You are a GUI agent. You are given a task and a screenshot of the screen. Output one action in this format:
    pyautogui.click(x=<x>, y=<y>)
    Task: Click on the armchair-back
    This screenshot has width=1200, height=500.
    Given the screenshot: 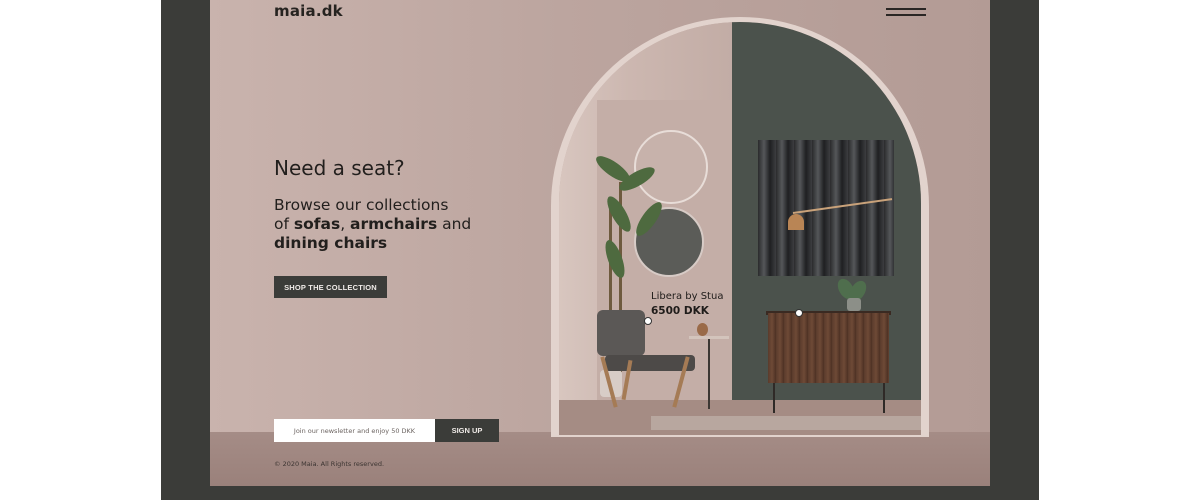 What is the action you would take?
    pyautogui.click(x=621, y=333)
    